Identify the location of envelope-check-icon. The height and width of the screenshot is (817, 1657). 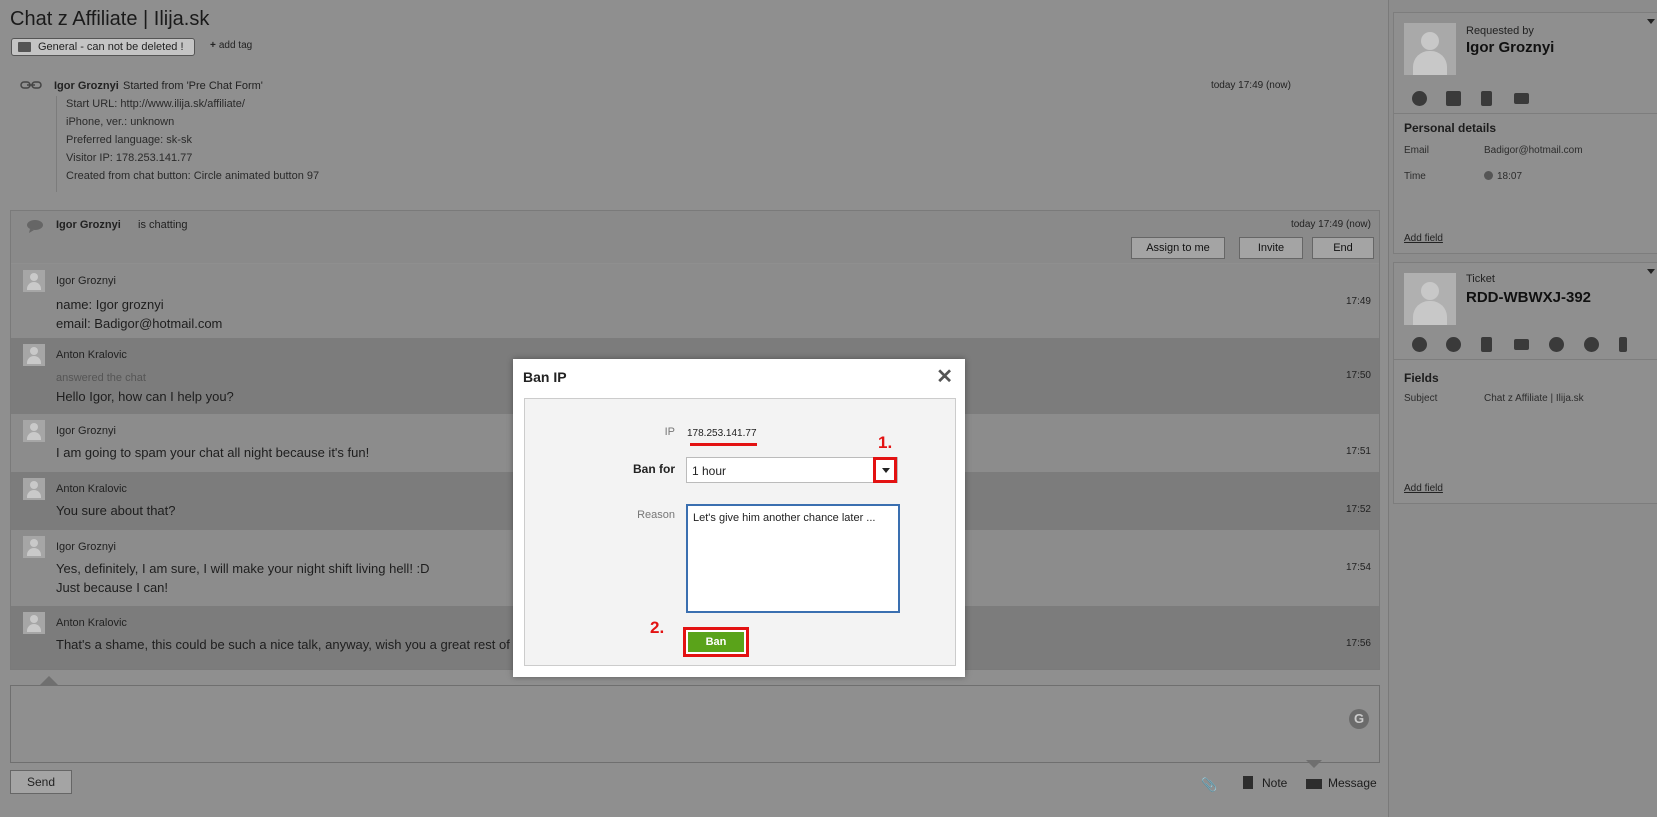
(1521, 344).